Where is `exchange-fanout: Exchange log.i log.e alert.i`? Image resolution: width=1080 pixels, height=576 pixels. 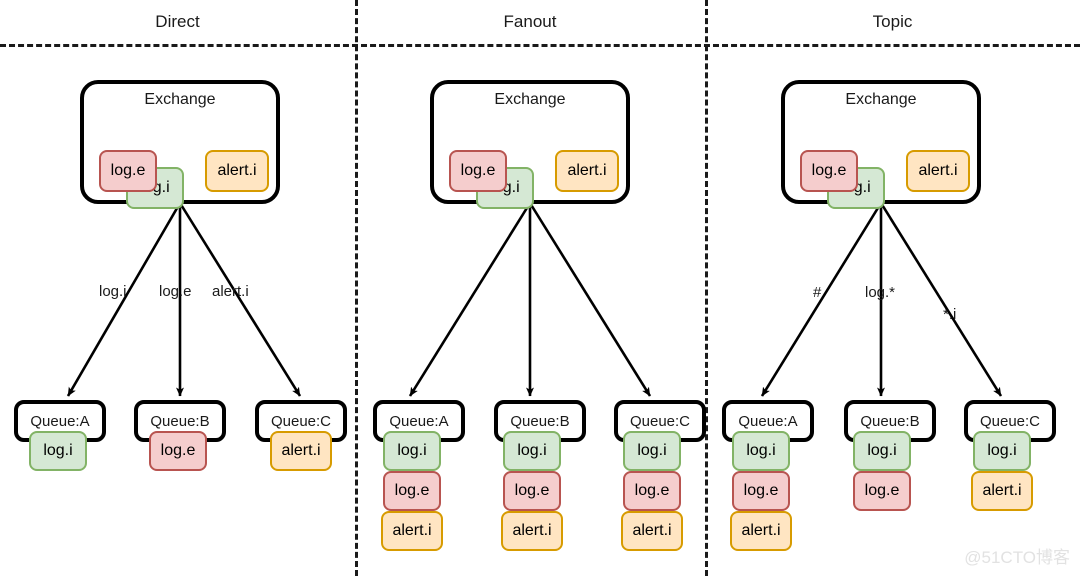 exchange-fanout: Exchange log.i log.e alert.i is located at coordinates (530, 144).